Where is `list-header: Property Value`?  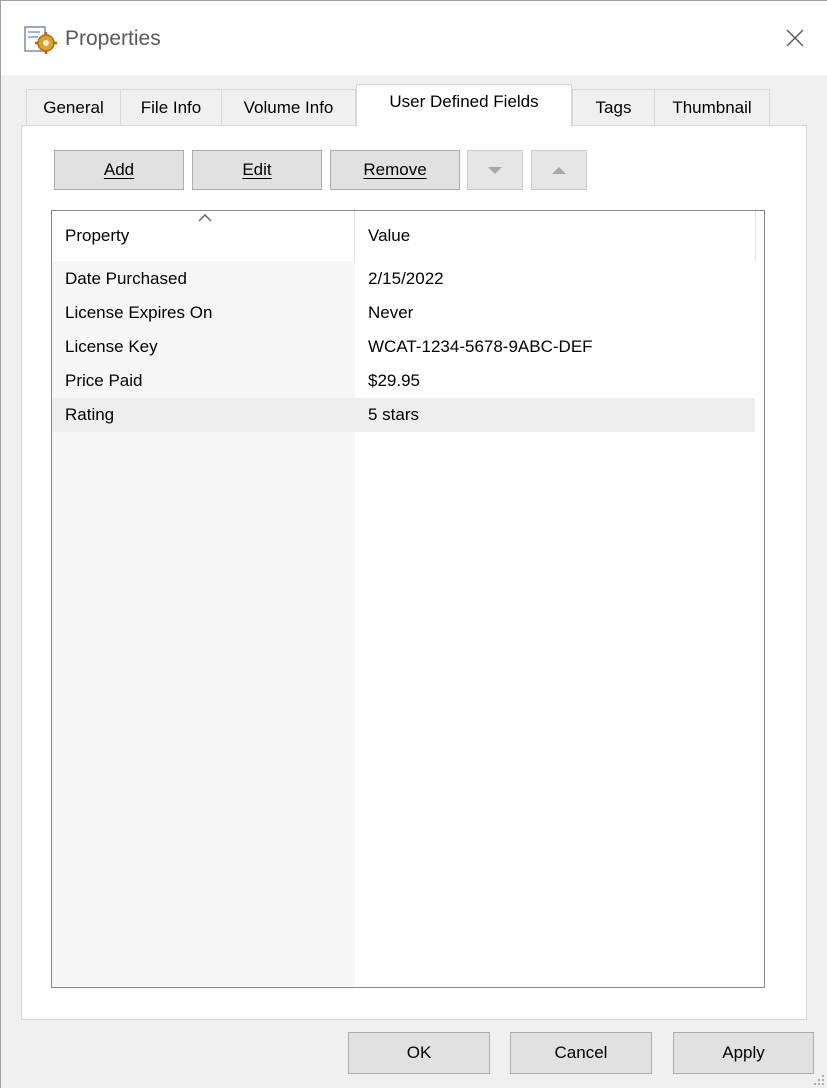
list-header: Property Value is located at coordinates (408, 236).